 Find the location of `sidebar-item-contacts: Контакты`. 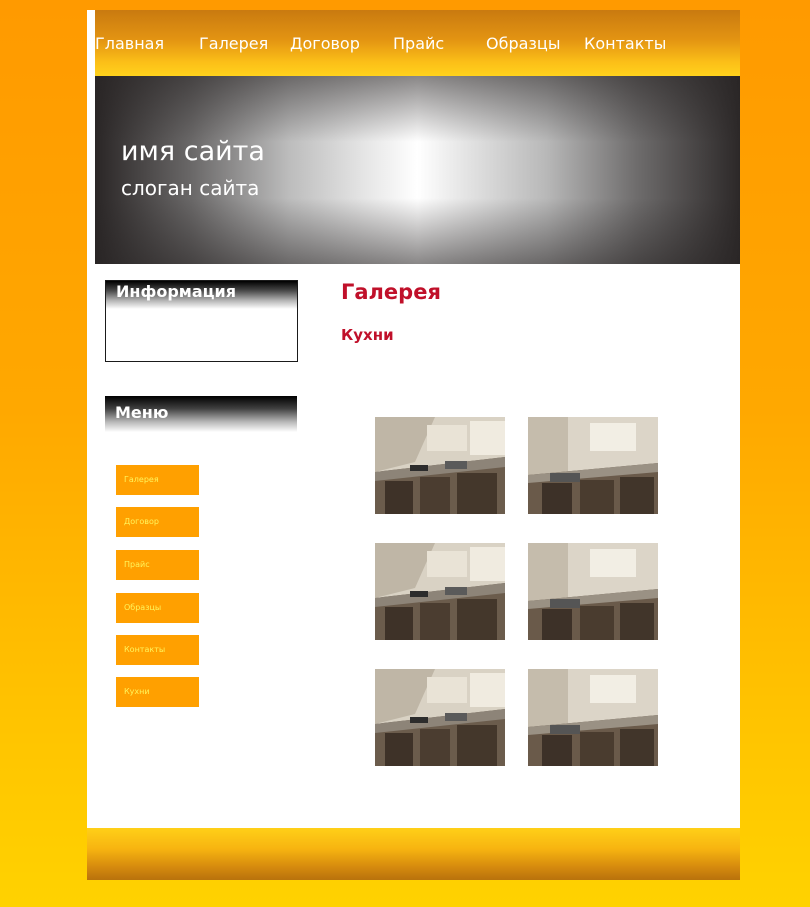

sidebar-item-contacts: Контакты is located at coordinates (157, 650).